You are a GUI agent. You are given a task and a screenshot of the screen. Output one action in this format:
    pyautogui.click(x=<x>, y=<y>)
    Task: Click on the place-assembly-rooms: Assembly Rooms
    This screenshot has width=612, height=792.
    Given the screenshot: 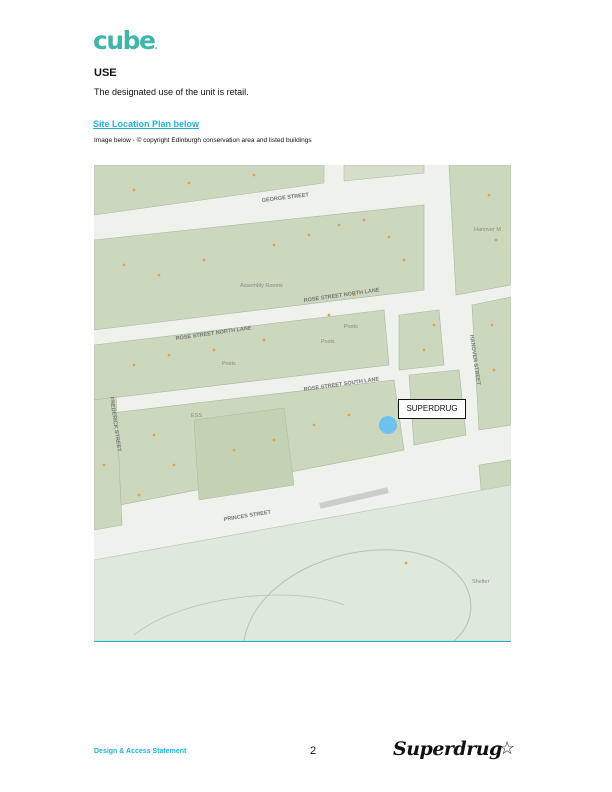 What is the action you would take?
    pyautogui.click(x=261, y=286)
    